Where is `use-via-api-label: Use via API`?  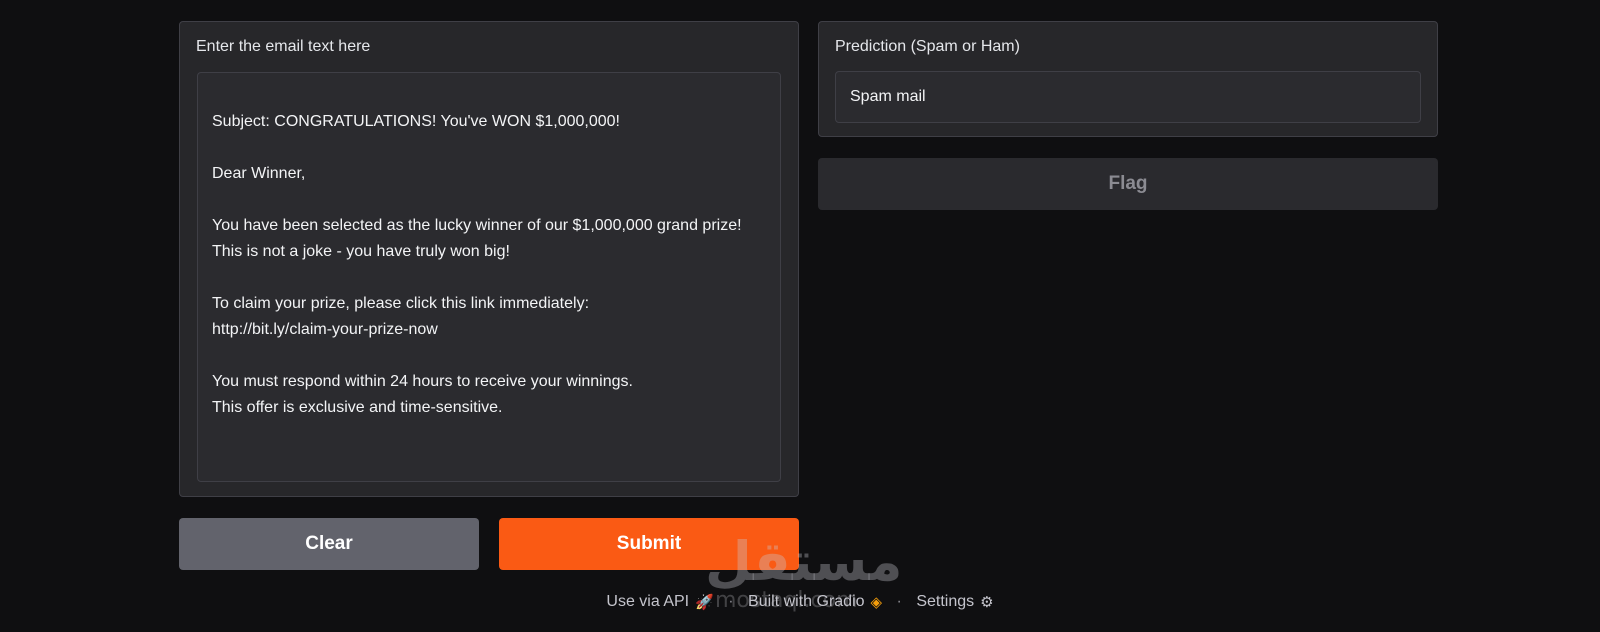
use-via-api-label: Use via API is located at coordinates (648, 601).